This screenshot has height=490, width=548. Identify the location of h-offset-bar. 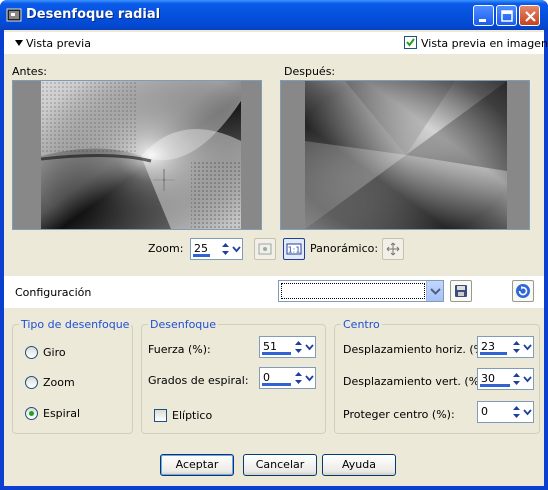
(493, 353).